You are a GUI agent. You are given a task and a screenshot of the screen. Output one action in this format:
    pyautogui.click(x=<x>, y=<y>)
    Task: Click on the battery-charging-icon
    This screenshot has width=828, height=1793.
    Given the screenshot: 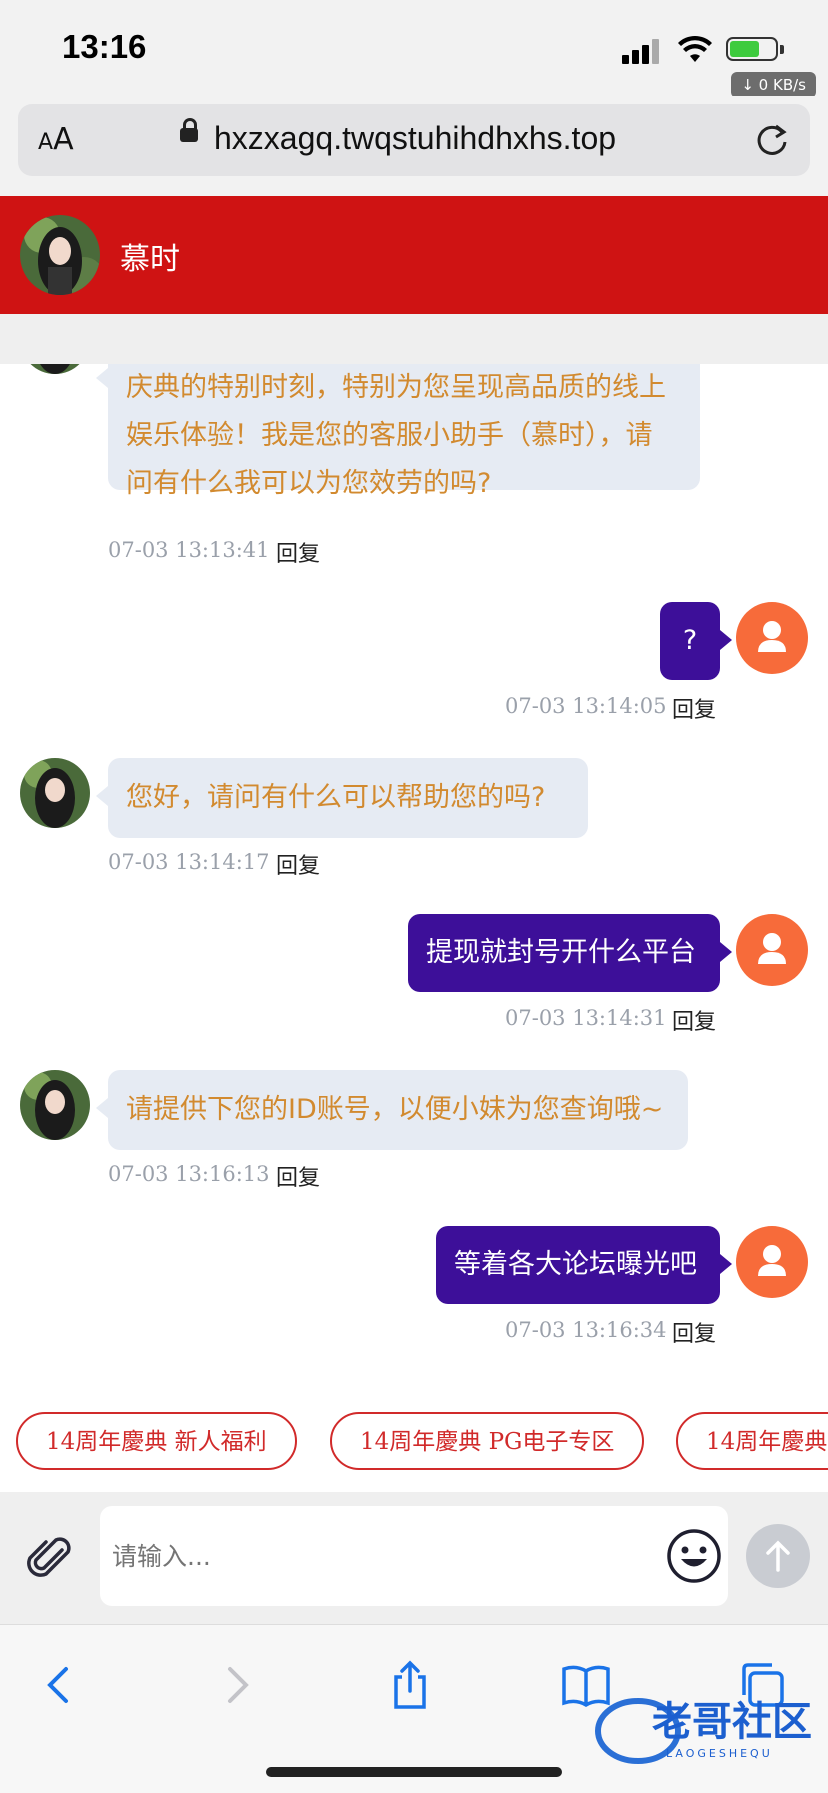 What is the action you would take?
    pyautogui.click(x=752, y=49)
    